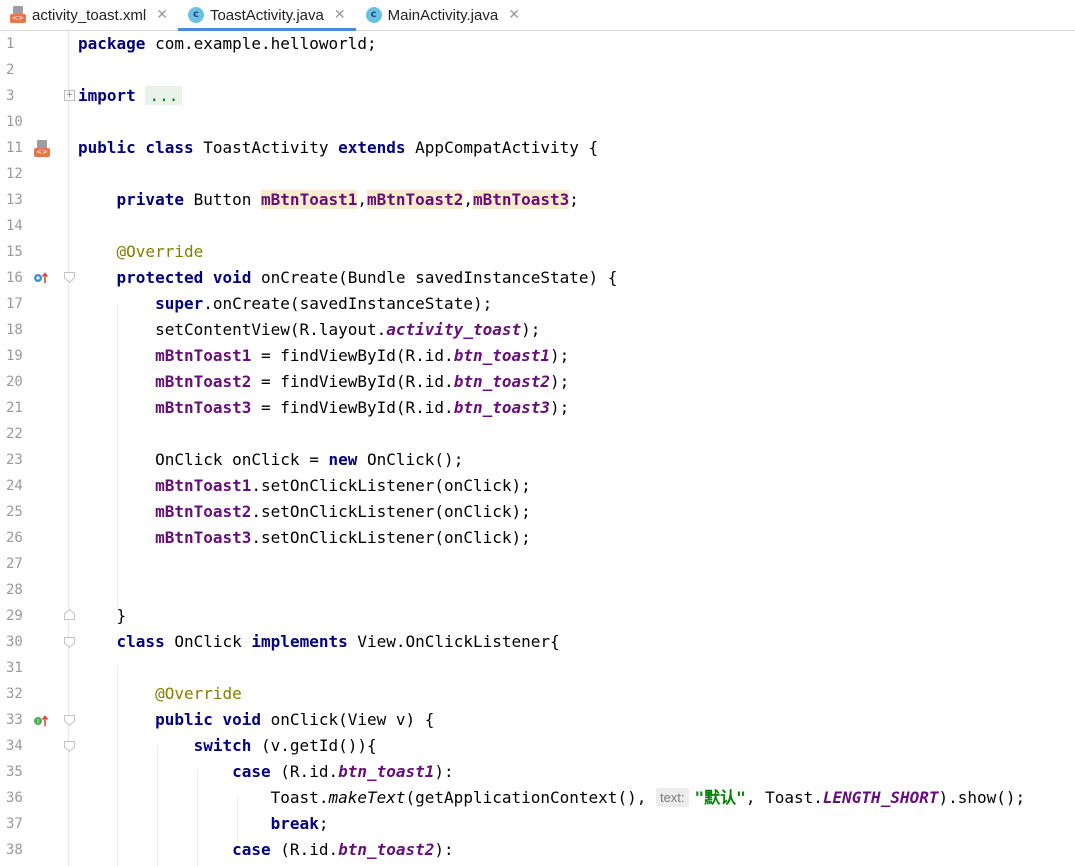 The height and width of the screenshot is (866, 1075). Describe the element at coordinates (537, 460) in the screenshot. I see `code-line: 23 OnClick onClick = new OnClick();` at that location.